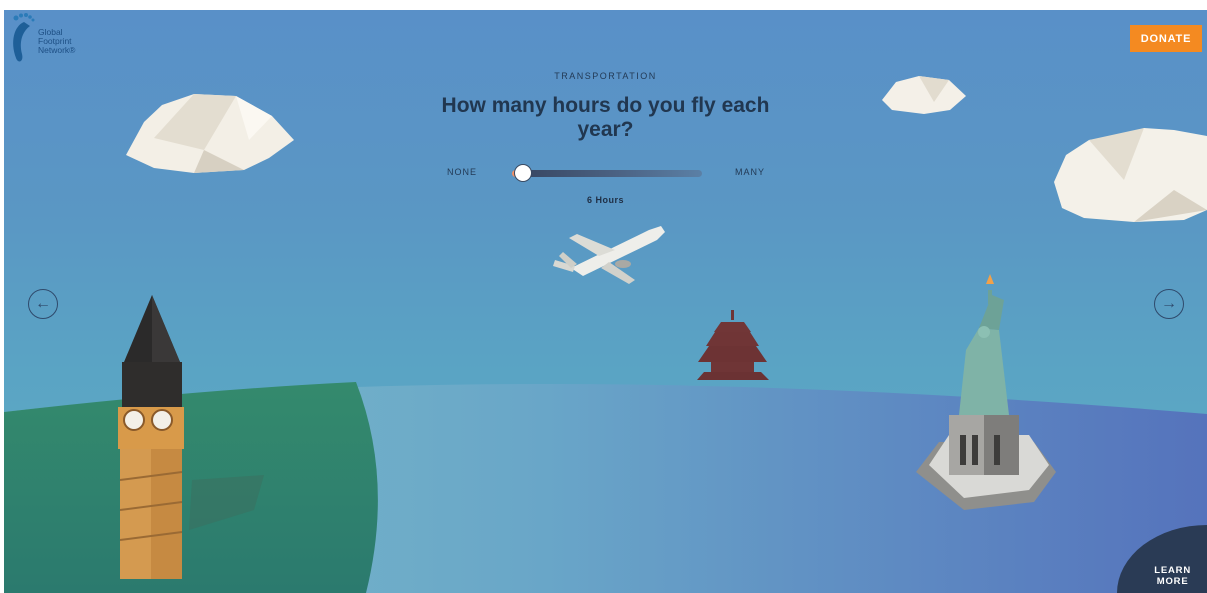 This screenshot has width=1207, height=593. What do you see at coordinates (1166, 38) in the screenshot?
I see `donate-button: DONATE` at bounding box center [1166, 38].